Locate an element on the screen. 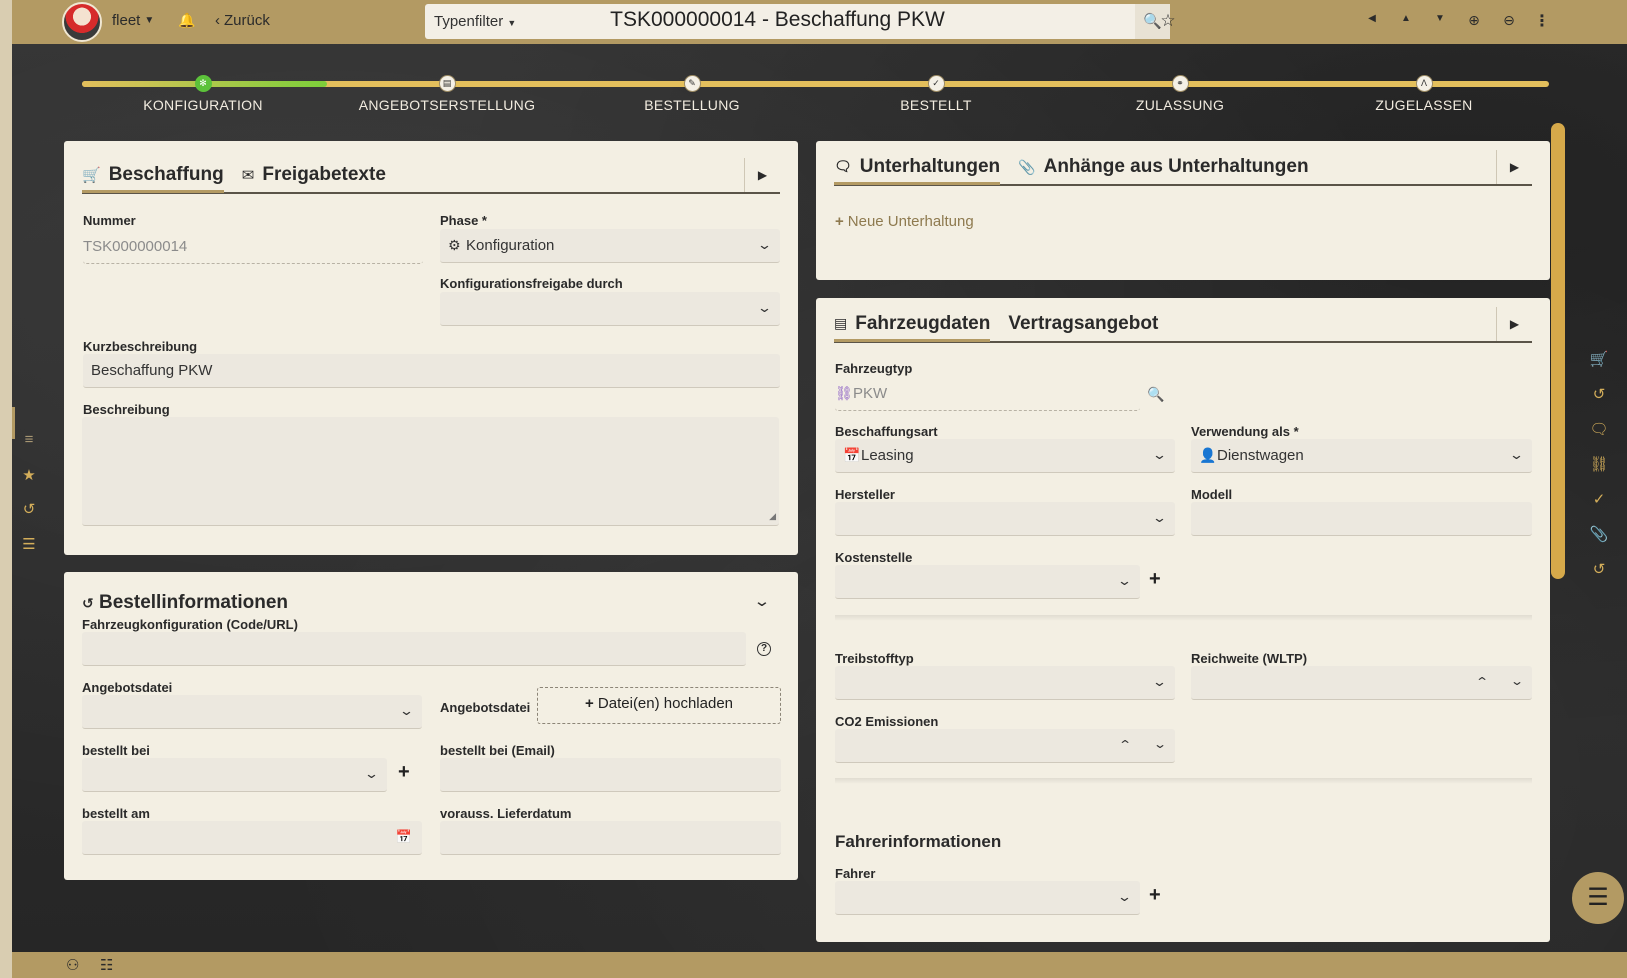  upload-files-label: Datei(en) hochladen is located at coordinates (665, 703).